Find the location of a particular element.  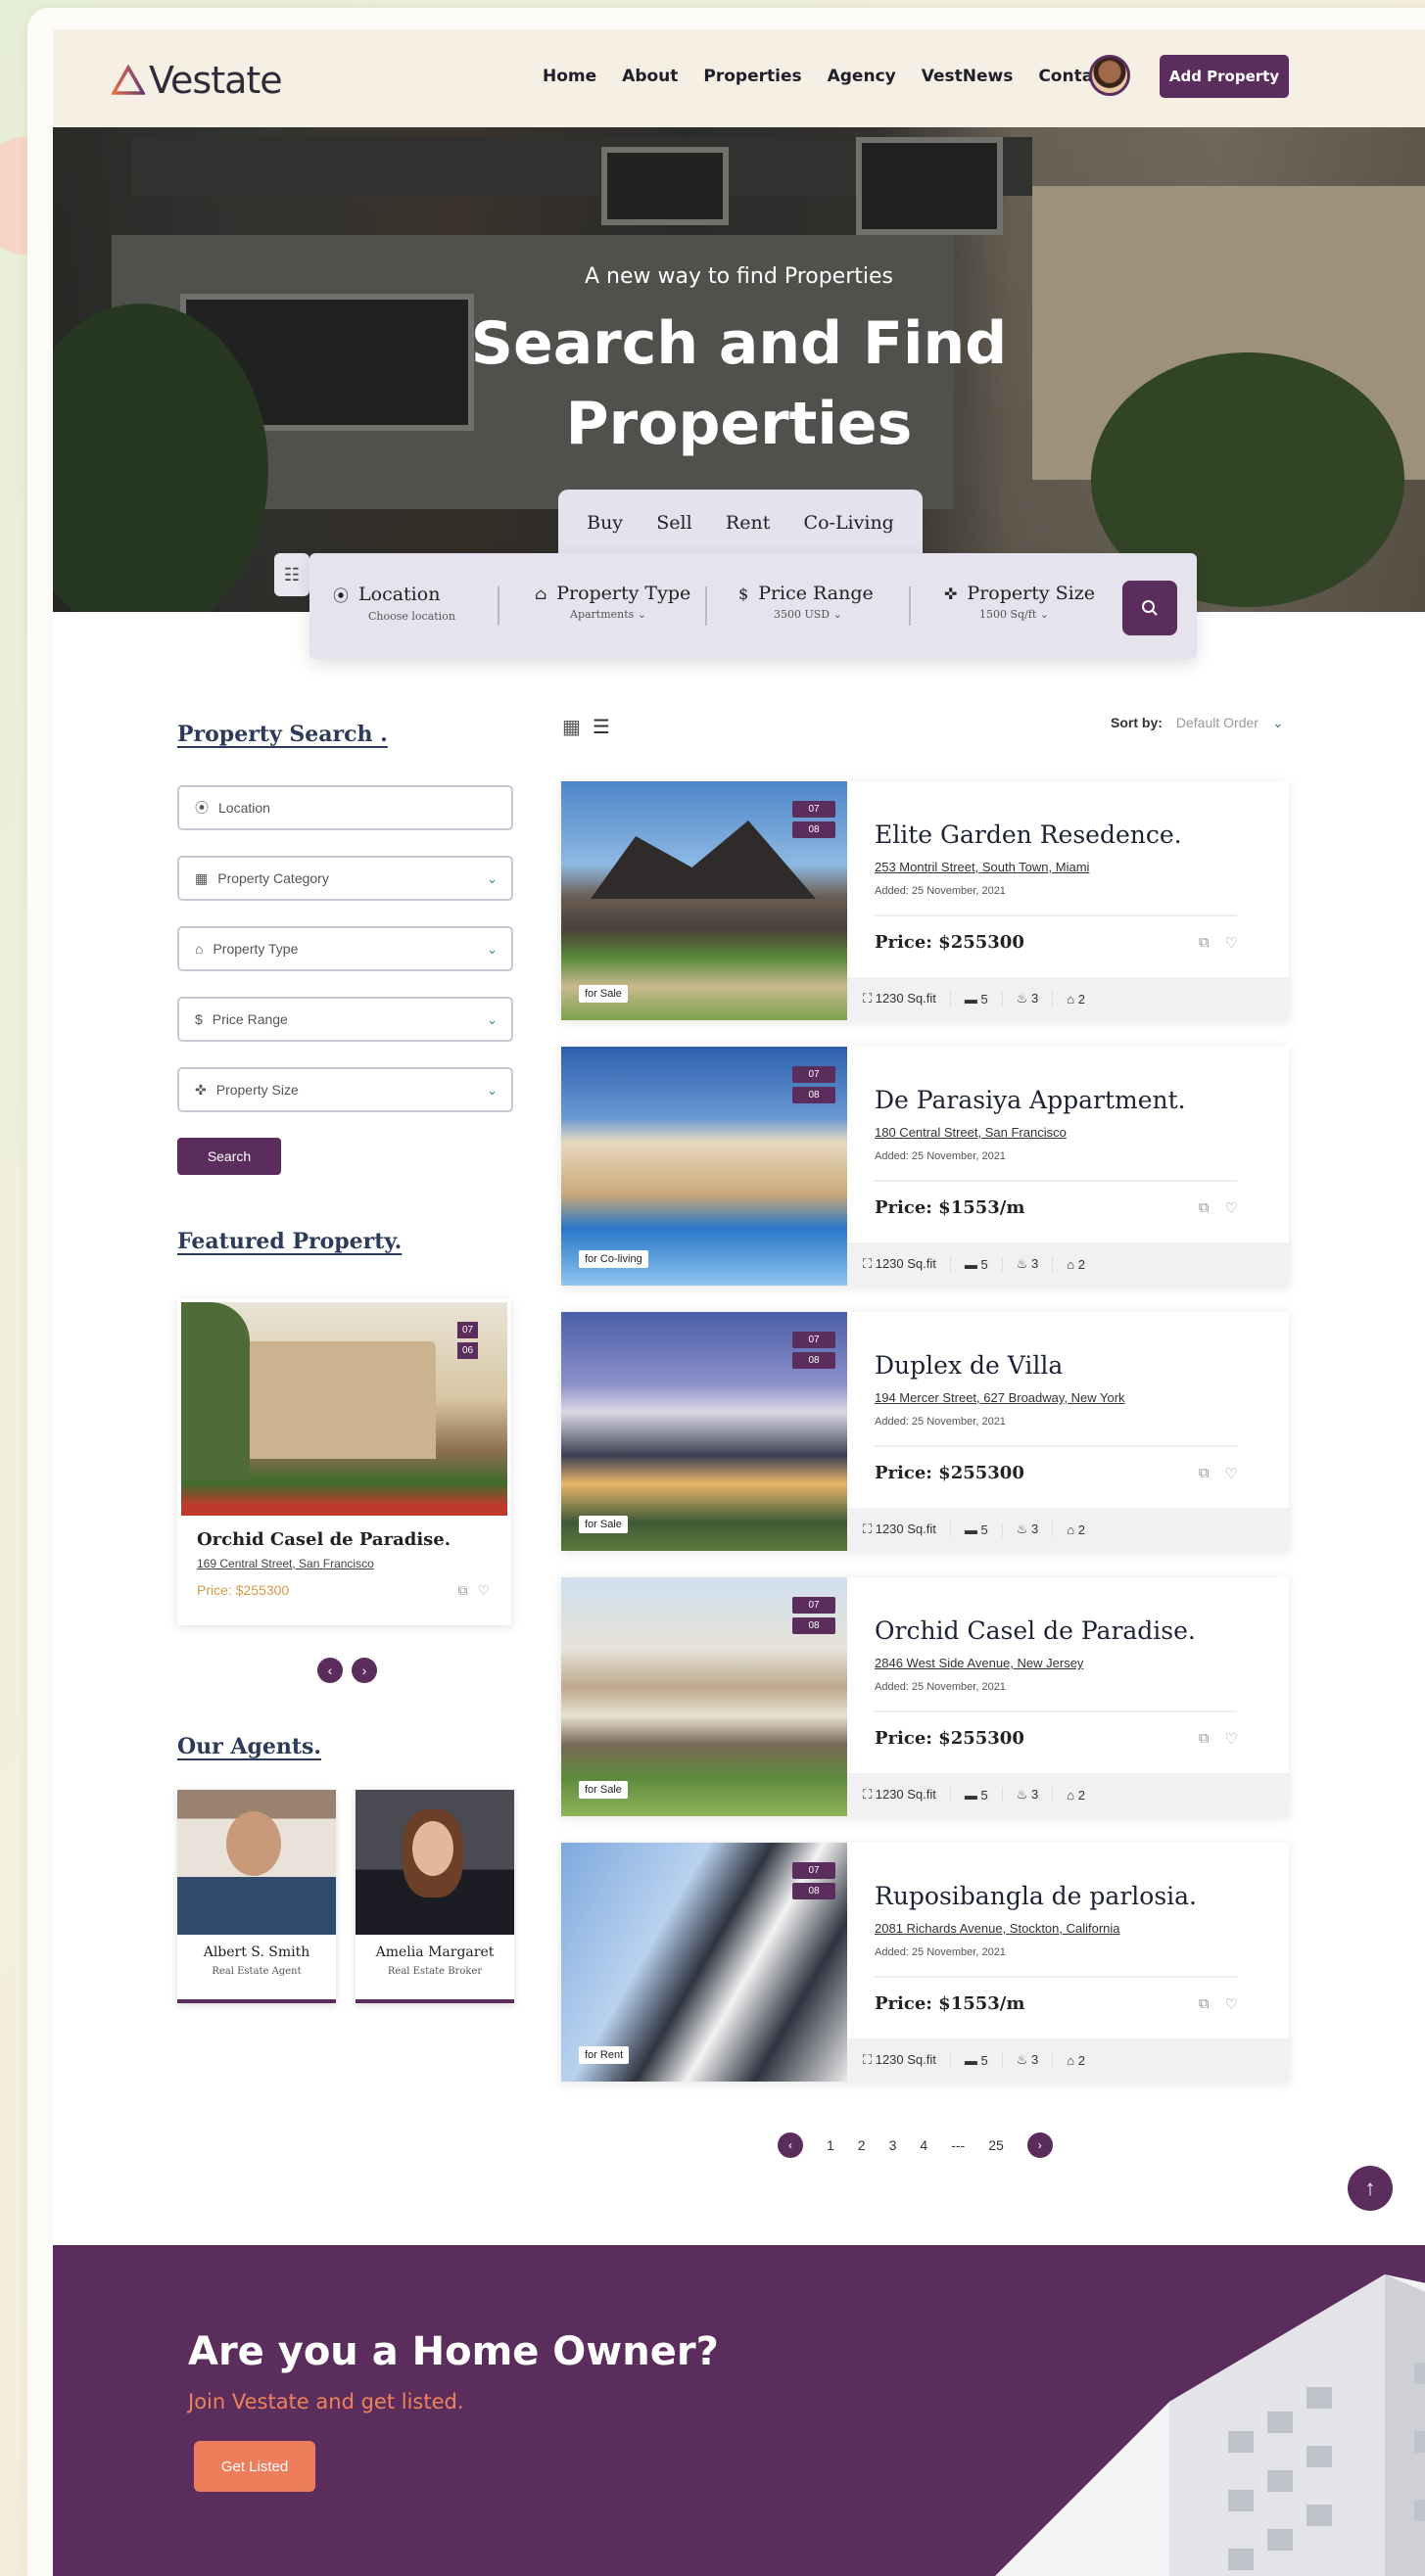

featured-next-button: › is located at coordinates (364, 1670).